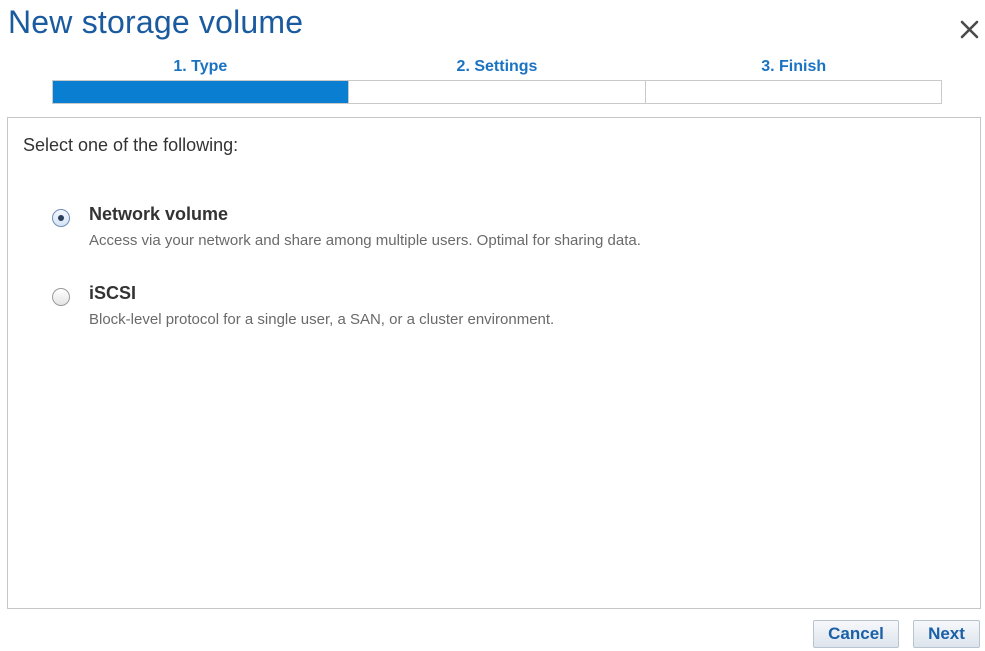 Image resolution: width=985 pixels, height=651 pixels. I want to click on select-prompt: Select one of the following:, so click(131, 145).